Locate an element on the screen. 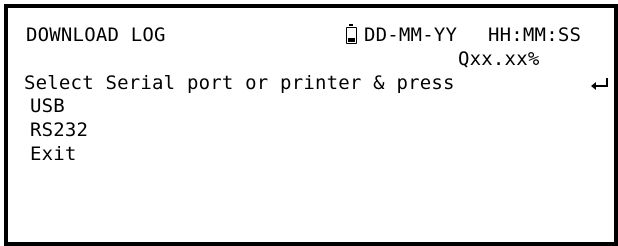 This screenshot has height=246, width=618. screen-title: DOWNLOAD LOG is located at coordinates (96, 35).